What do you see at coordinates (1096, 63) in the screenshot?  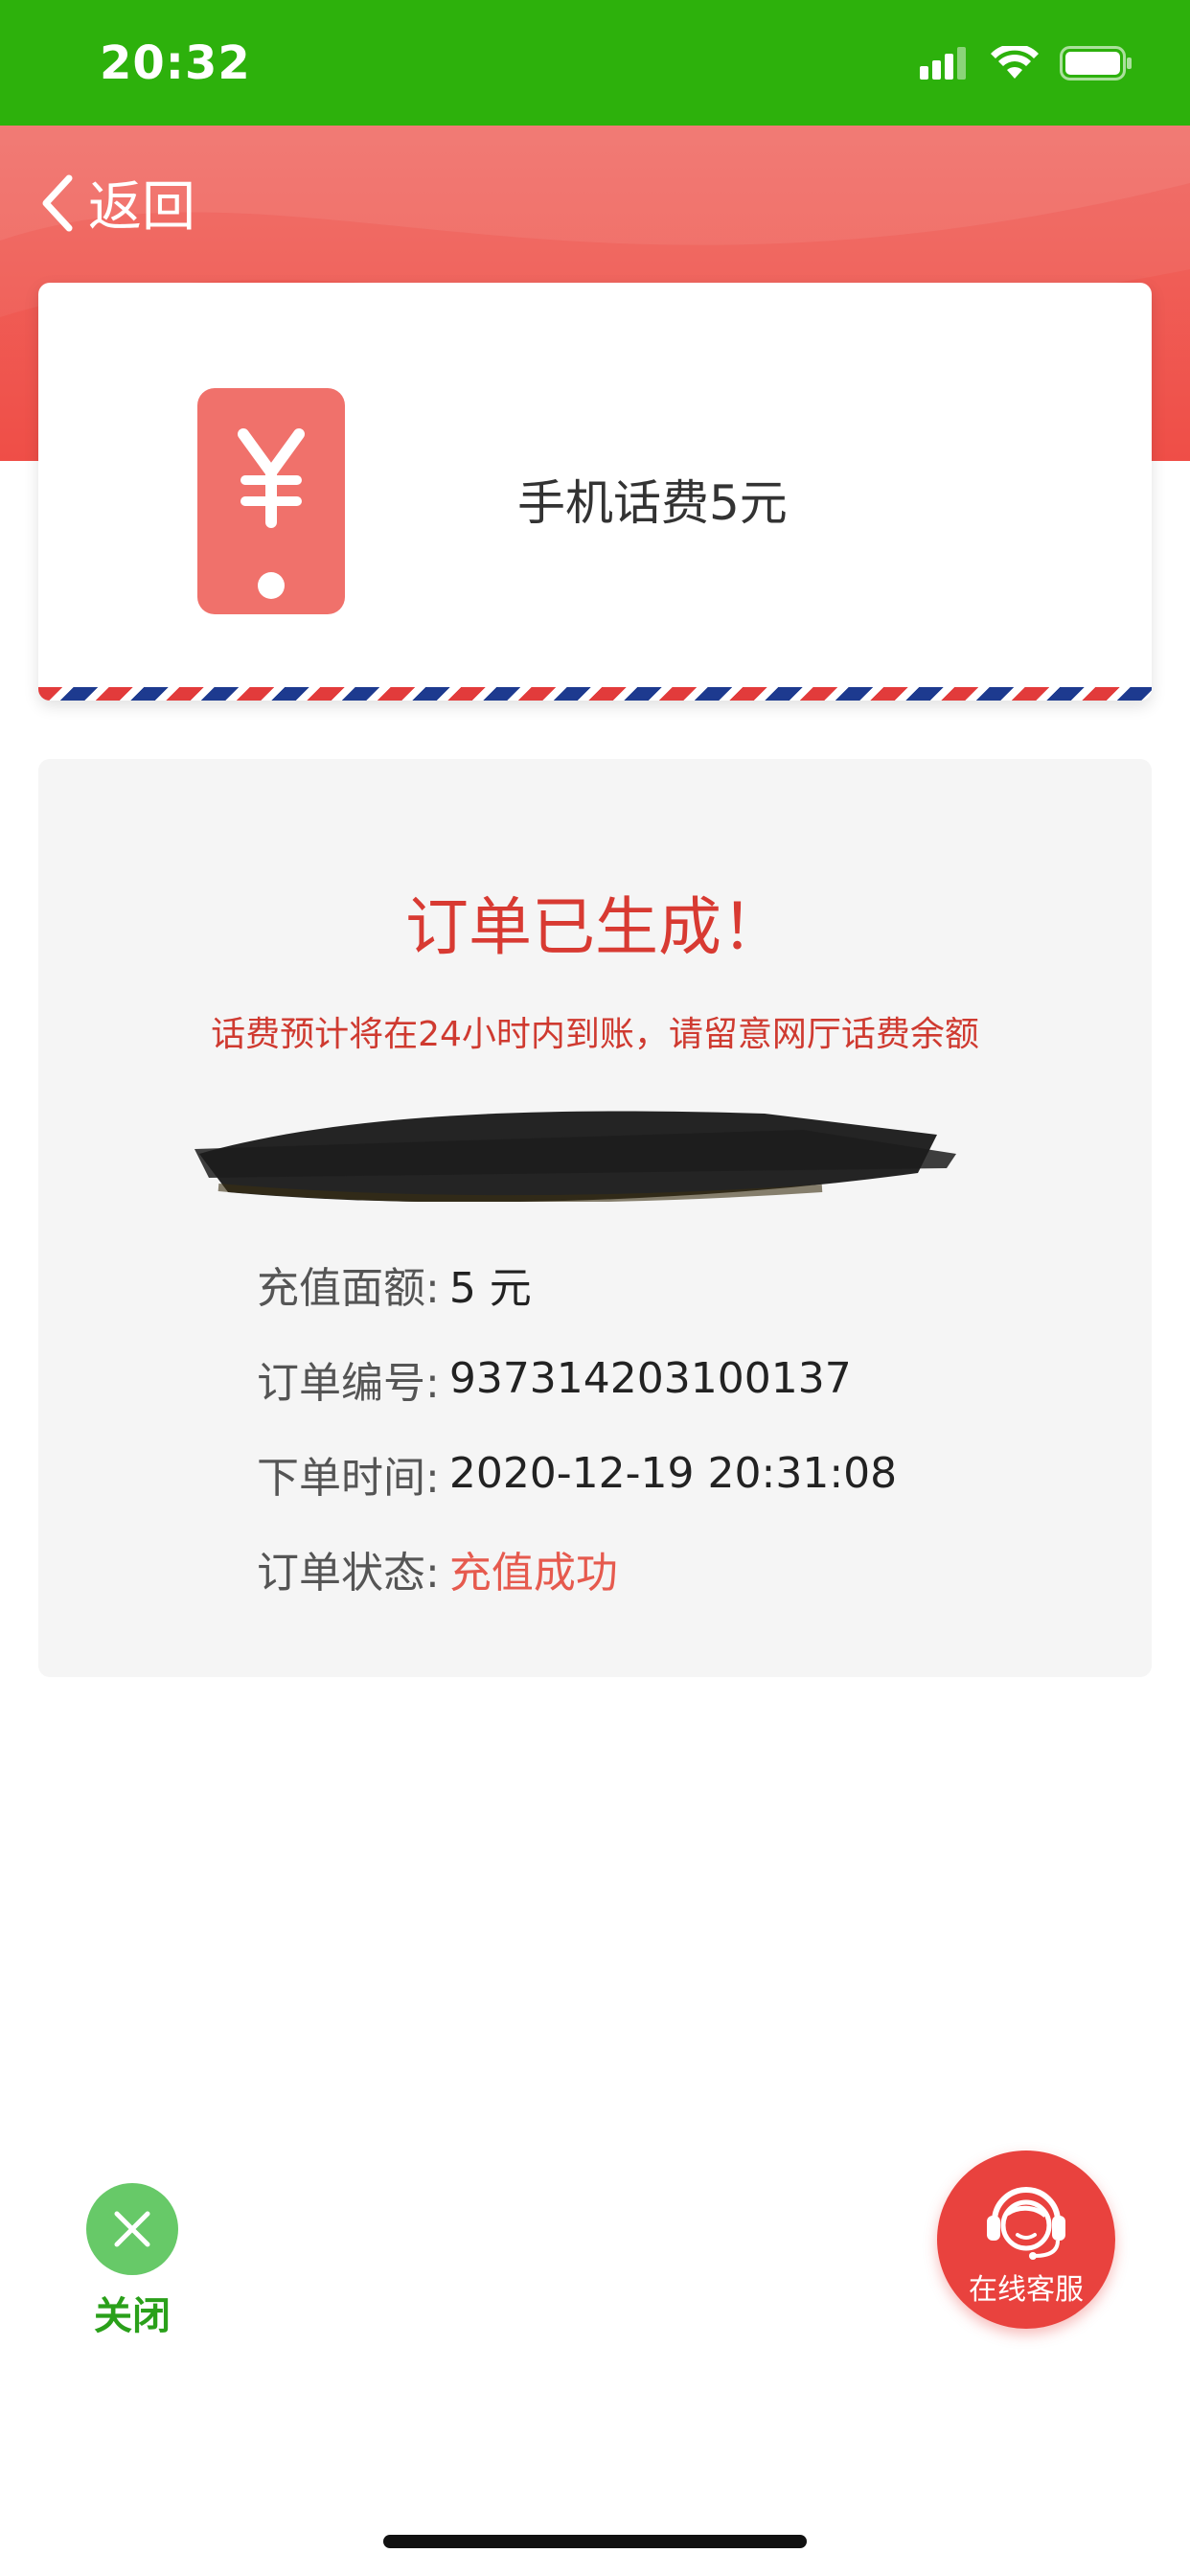 I see `battery-icon` at bounding box center [1096, 63].